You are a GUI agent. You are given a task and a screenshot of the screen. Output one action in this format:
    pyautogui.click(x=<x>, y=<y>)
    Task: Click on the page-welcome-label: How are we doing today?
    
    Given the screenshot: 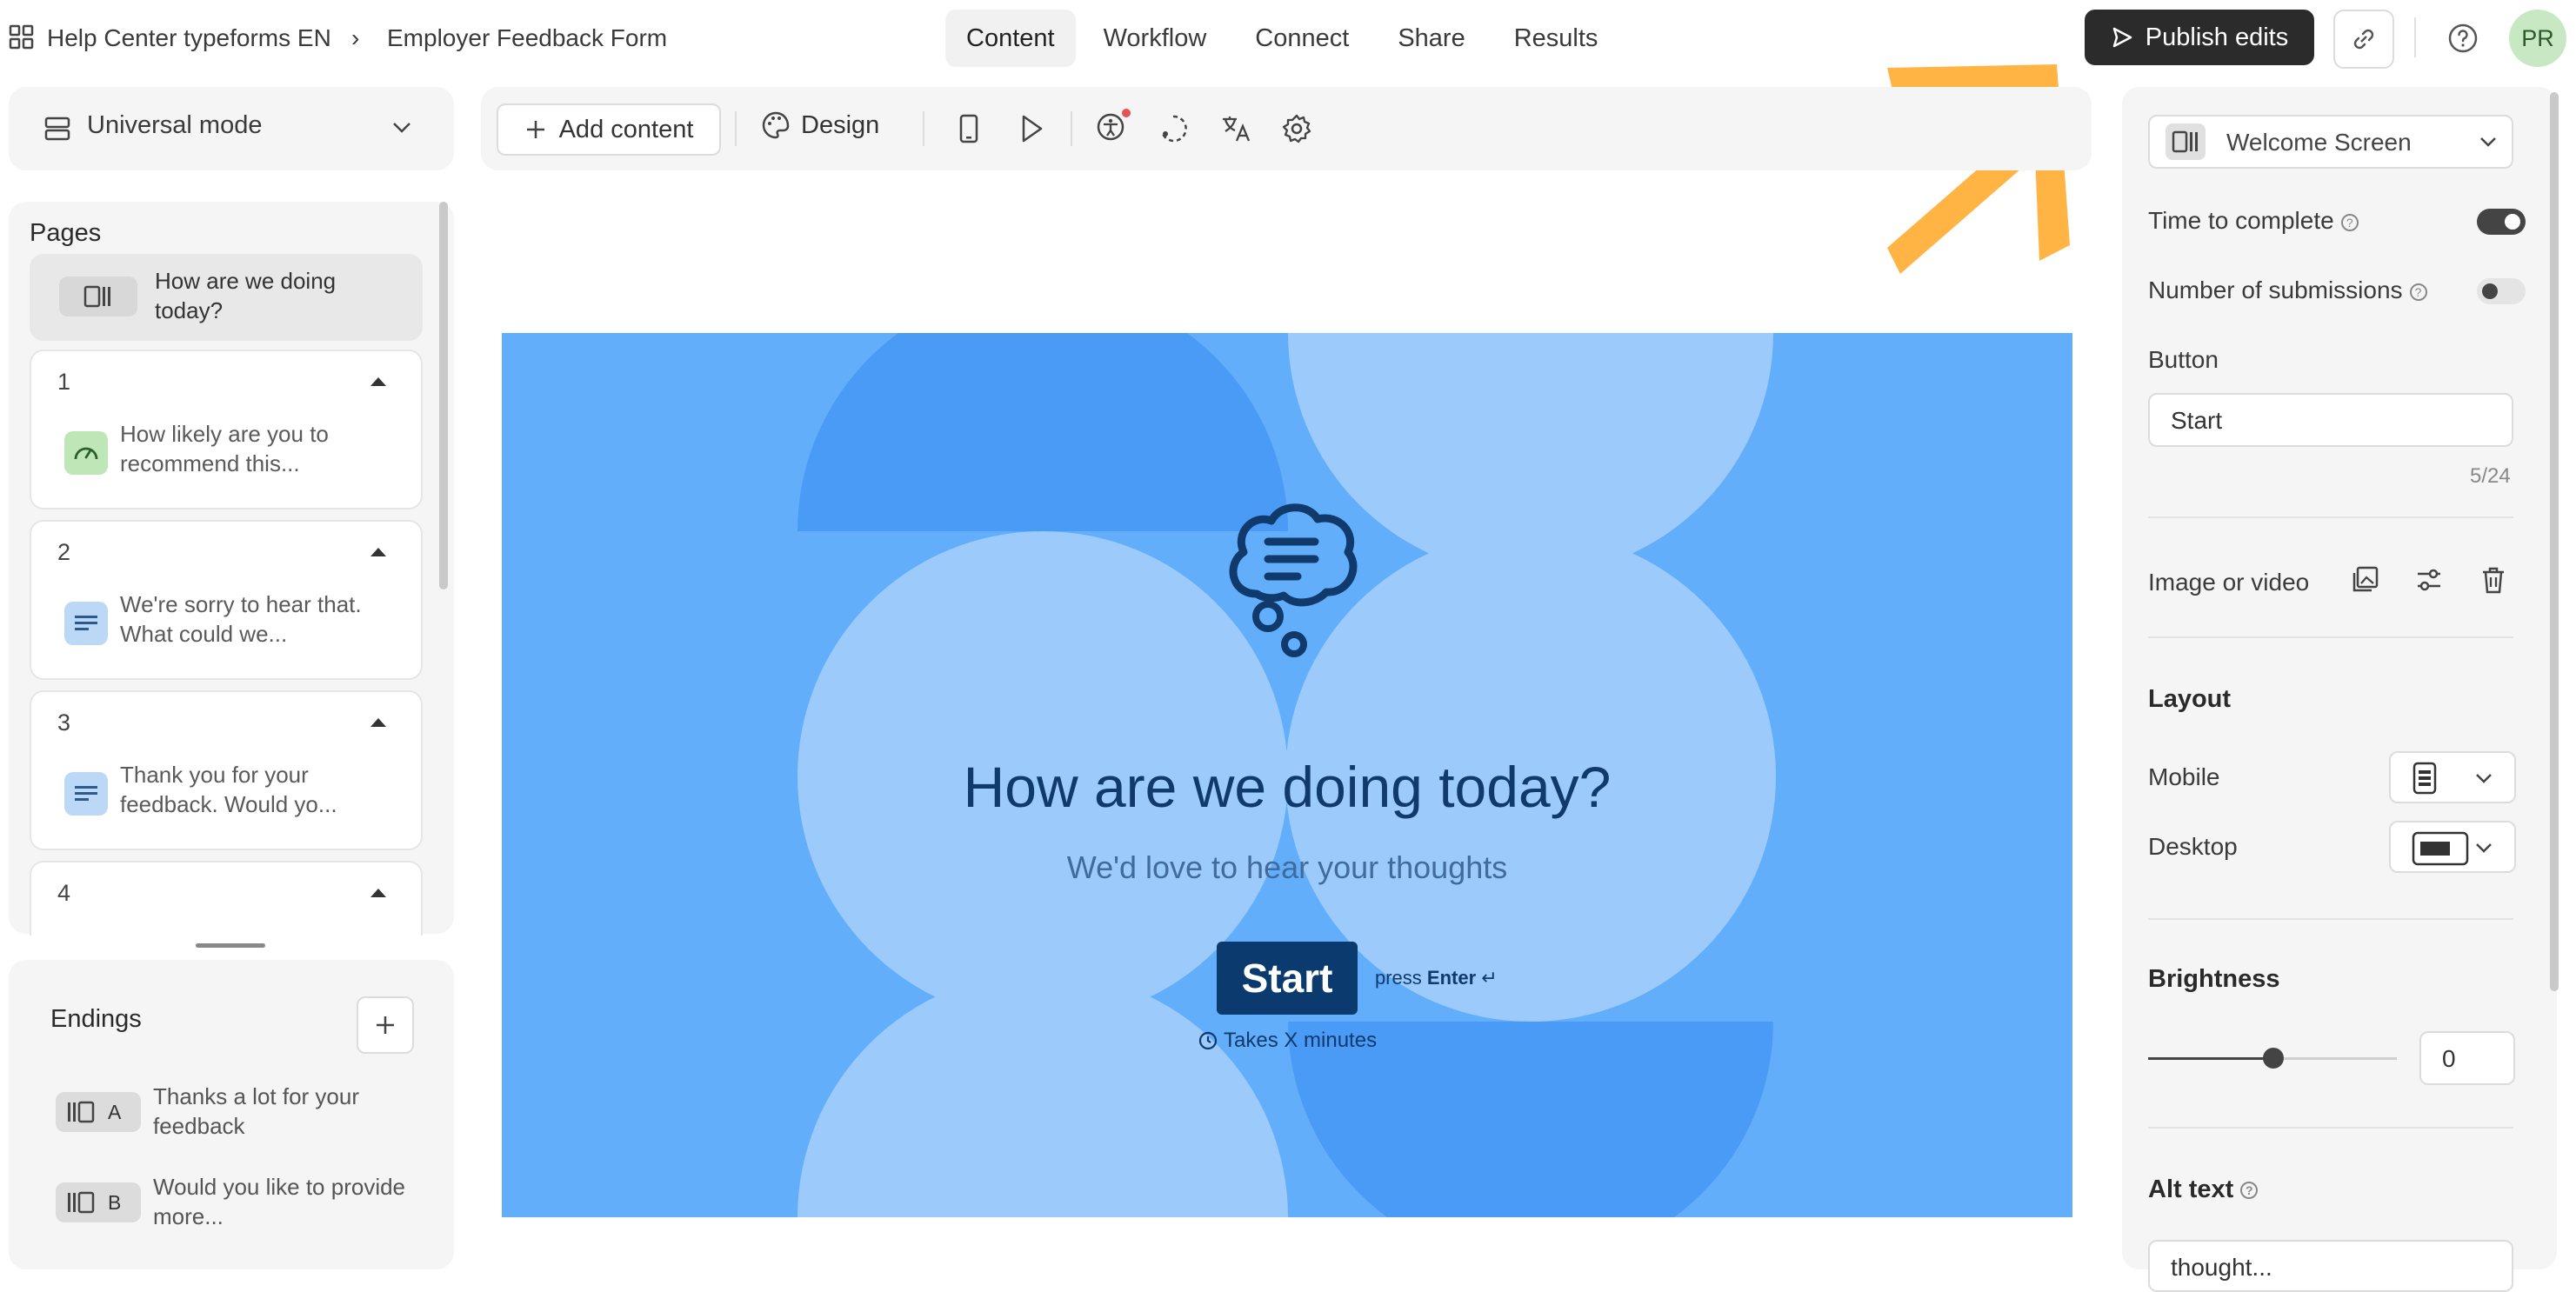 What is the action you would take?
    pyautogui.click(x=246, y=295)
    